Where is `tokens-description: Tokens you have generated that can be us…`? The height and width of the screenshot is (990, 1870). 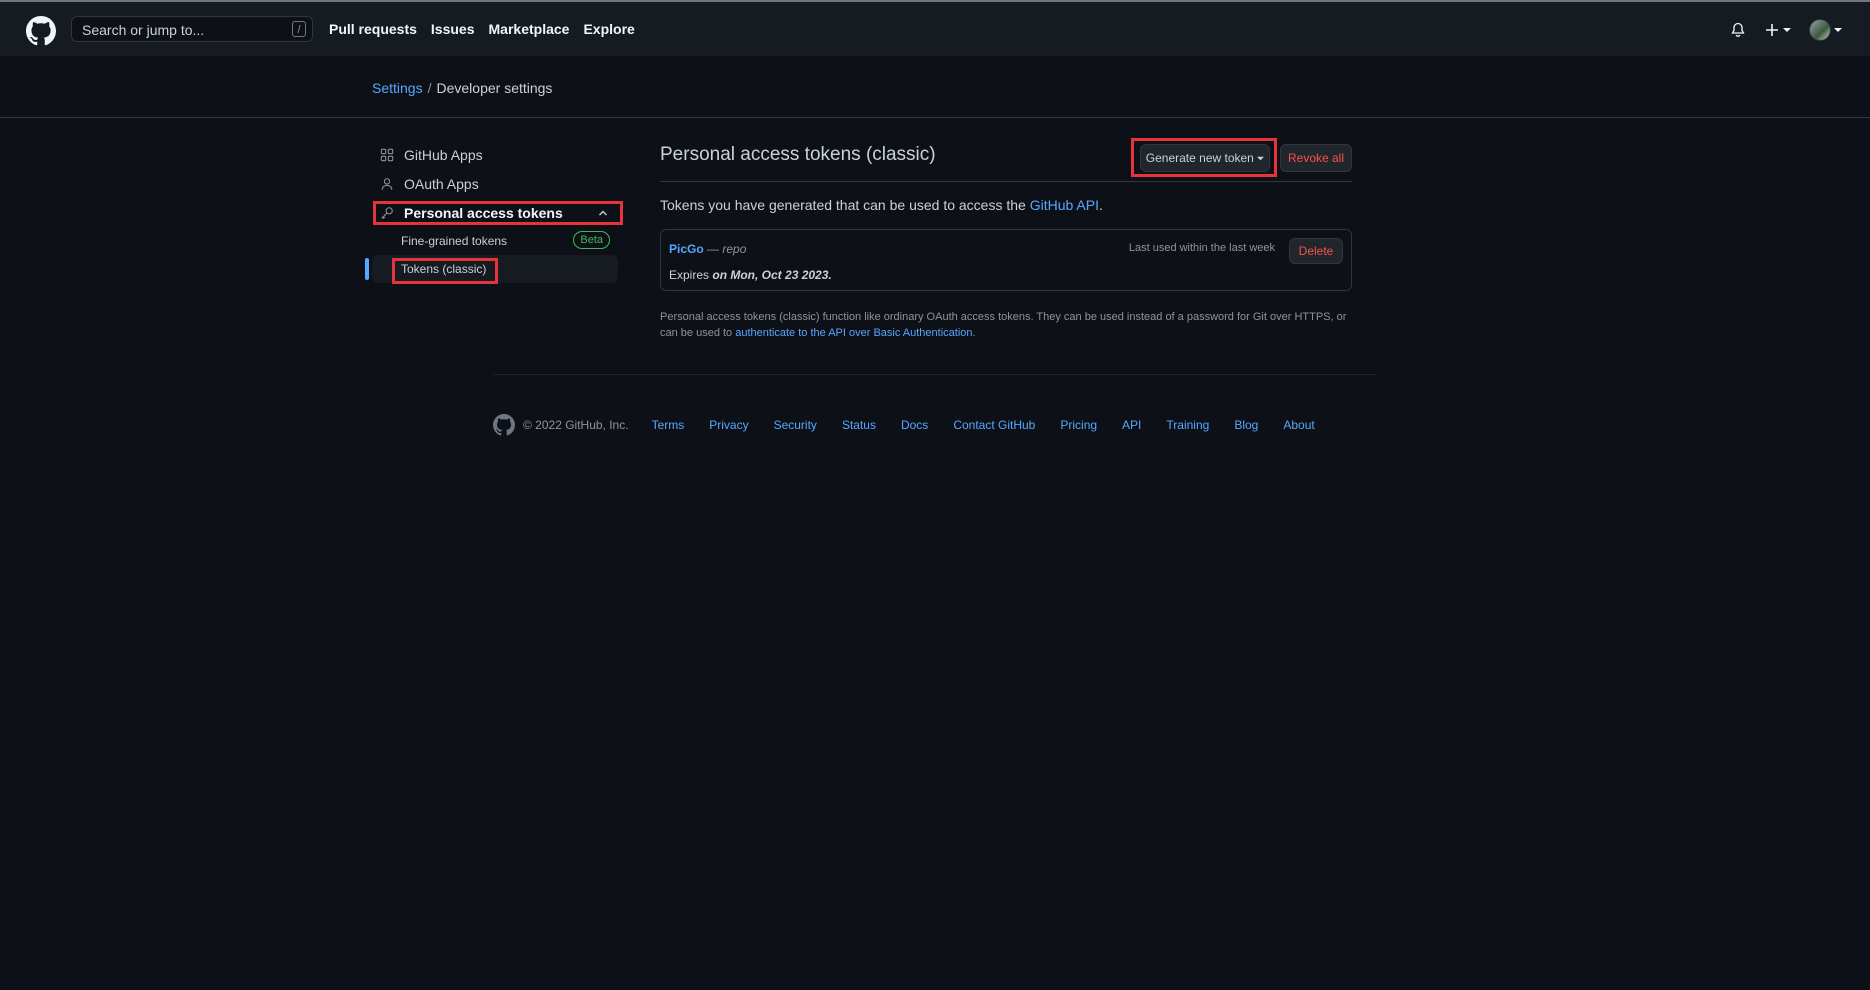 tokens-description: Tokens you have generated that can be us… is located at coordinates (881, 205).